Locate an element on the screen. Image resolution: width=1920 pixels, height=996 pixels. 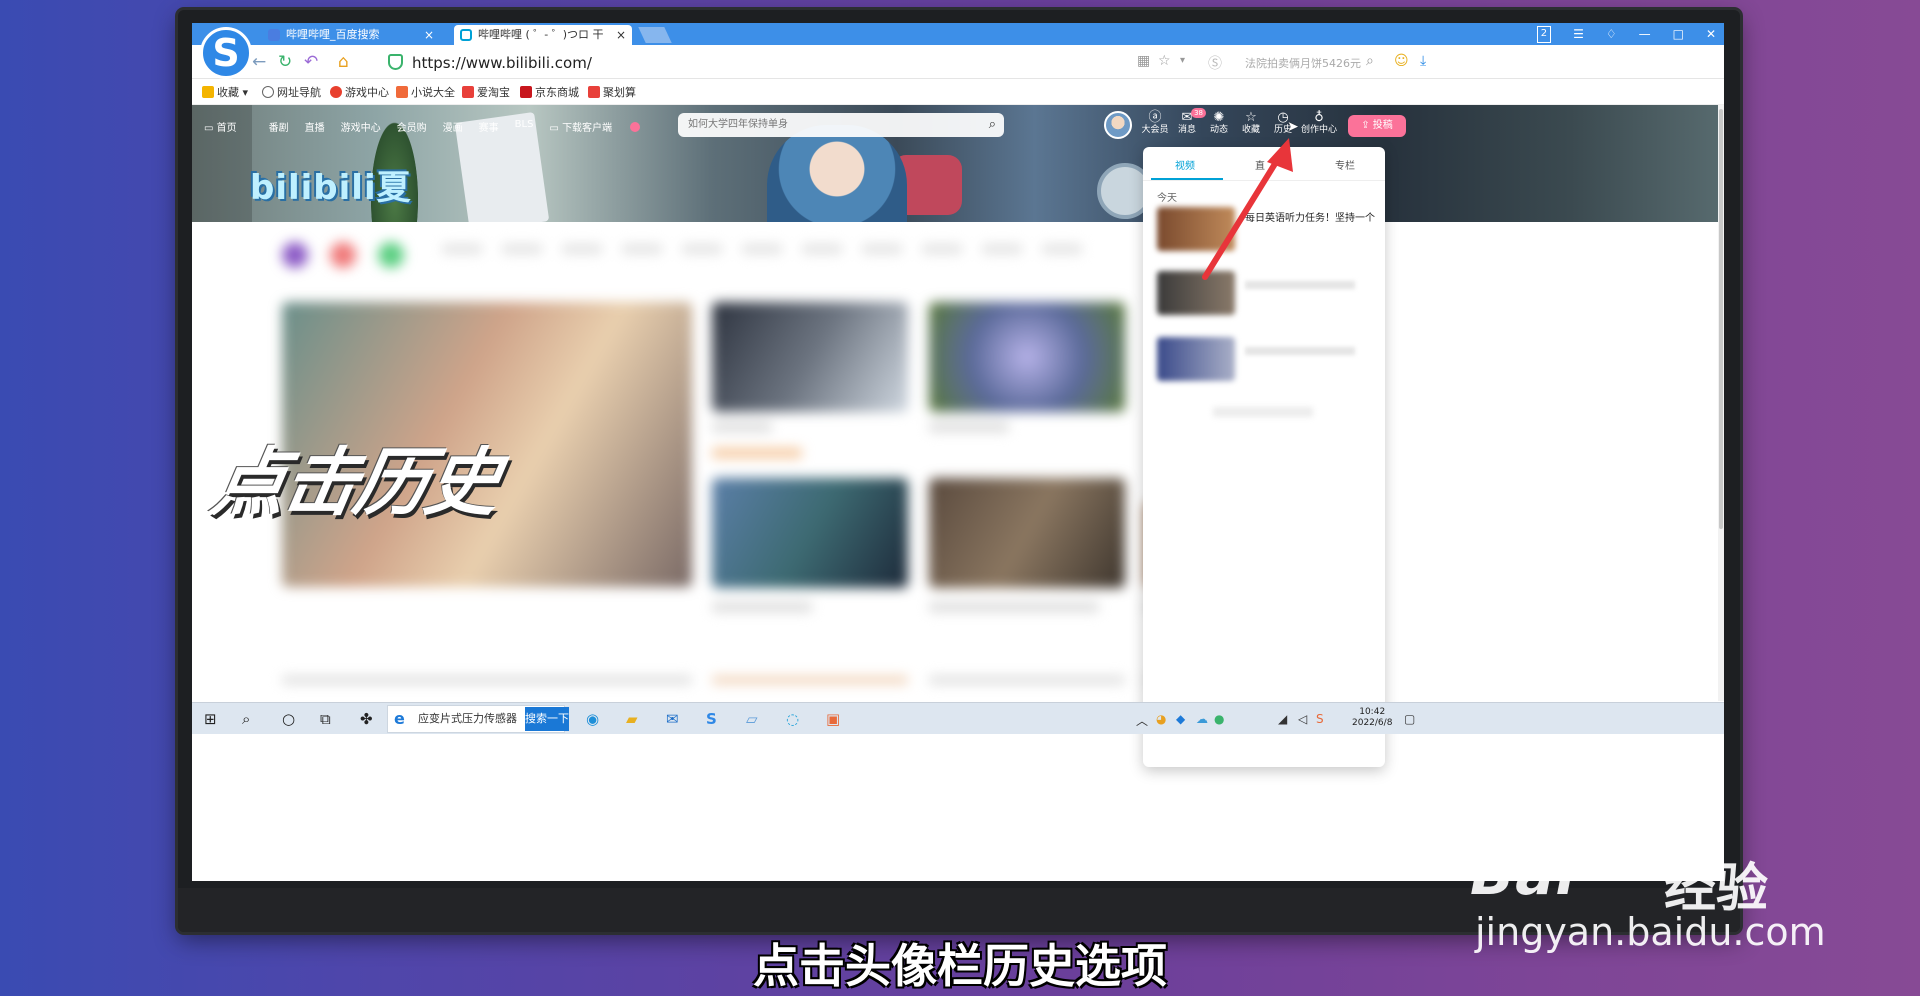
taskbar-search-button: 搜索一下 is located at coordinates (547, 719).